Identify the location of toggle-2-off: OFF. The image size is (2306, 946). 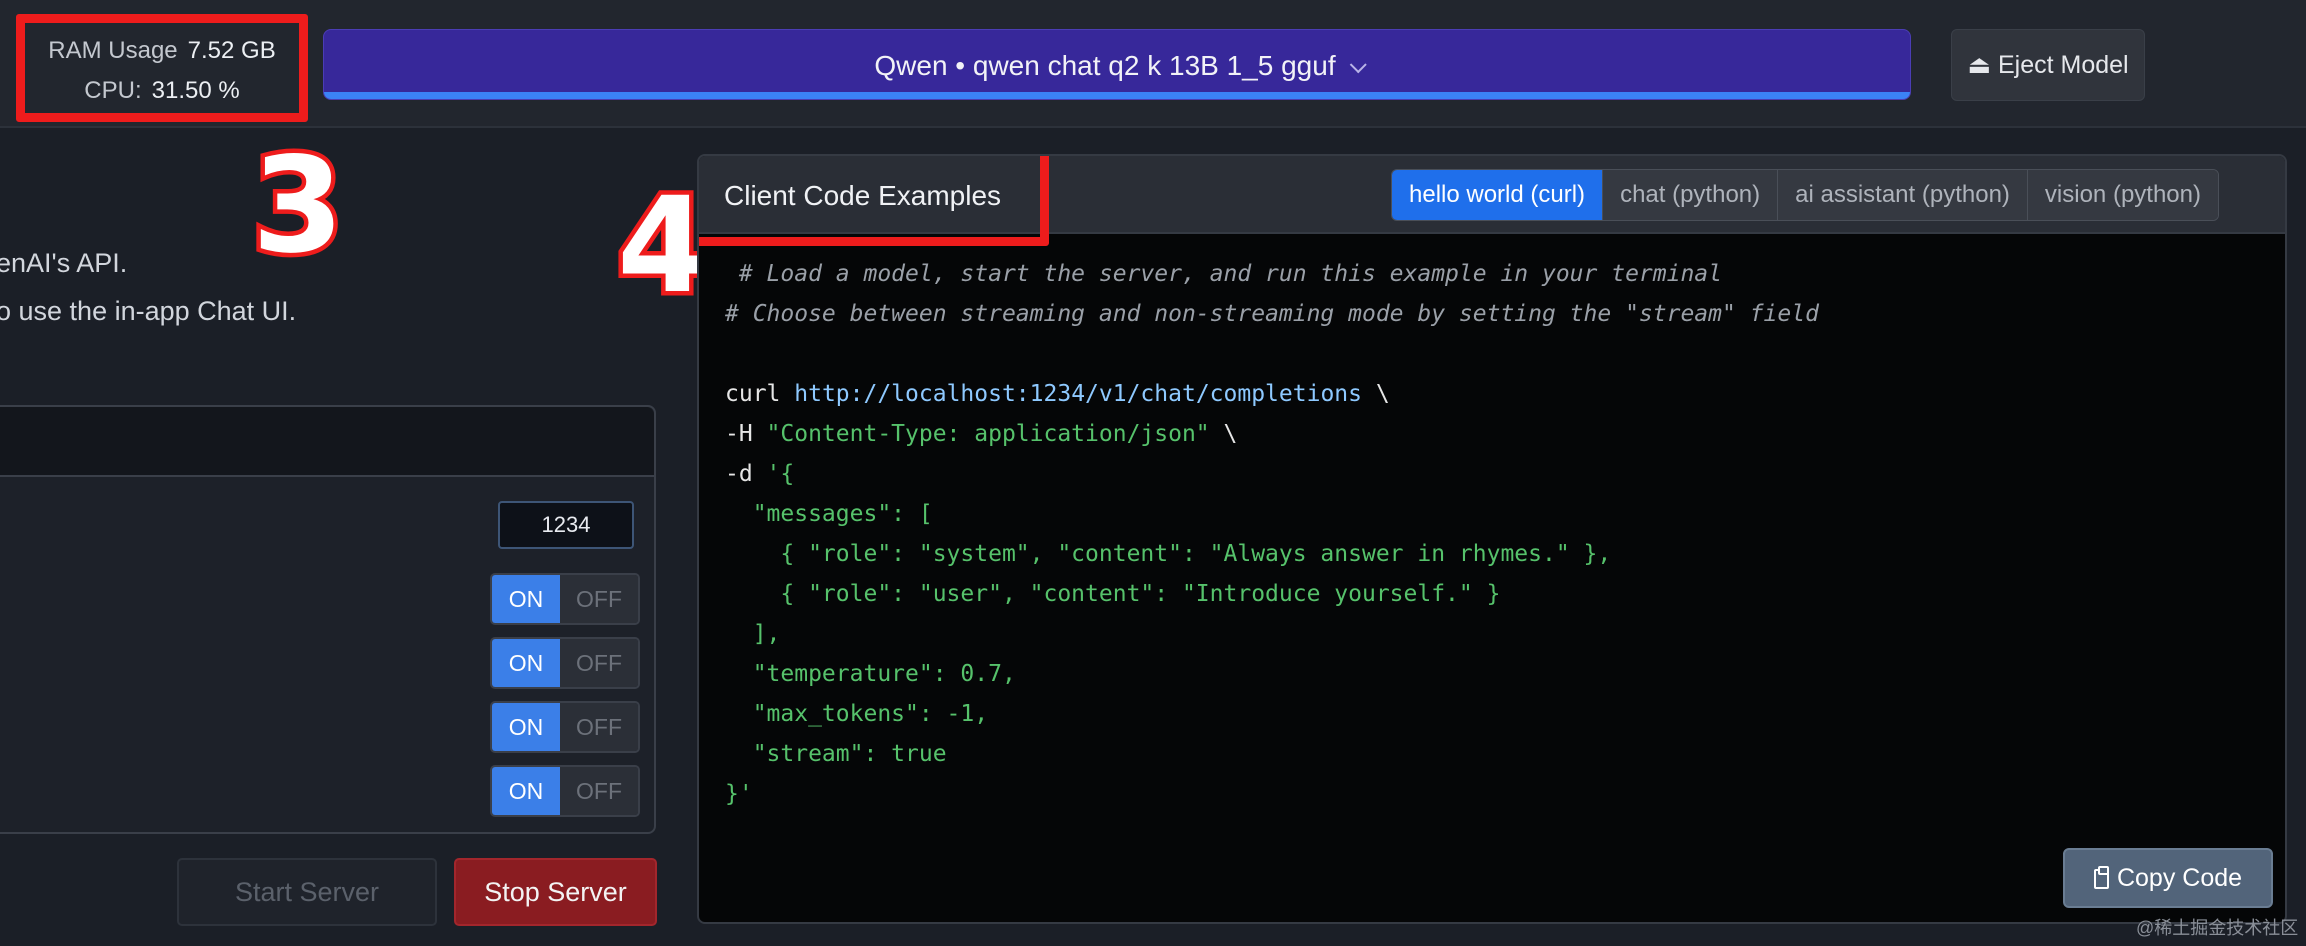
(599, 663).